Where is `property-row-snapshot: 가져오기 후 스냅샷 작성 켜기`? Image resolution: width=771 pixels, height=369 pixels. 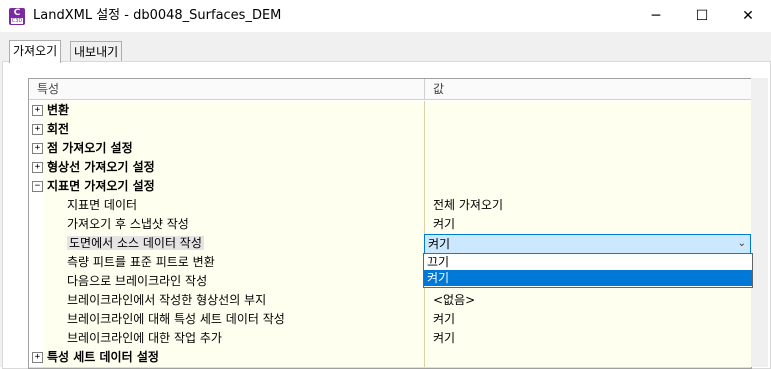
property-row-snapshot: 가져오기 후 스냅샷 작성 켜기 is located at coordinates (390, 225).